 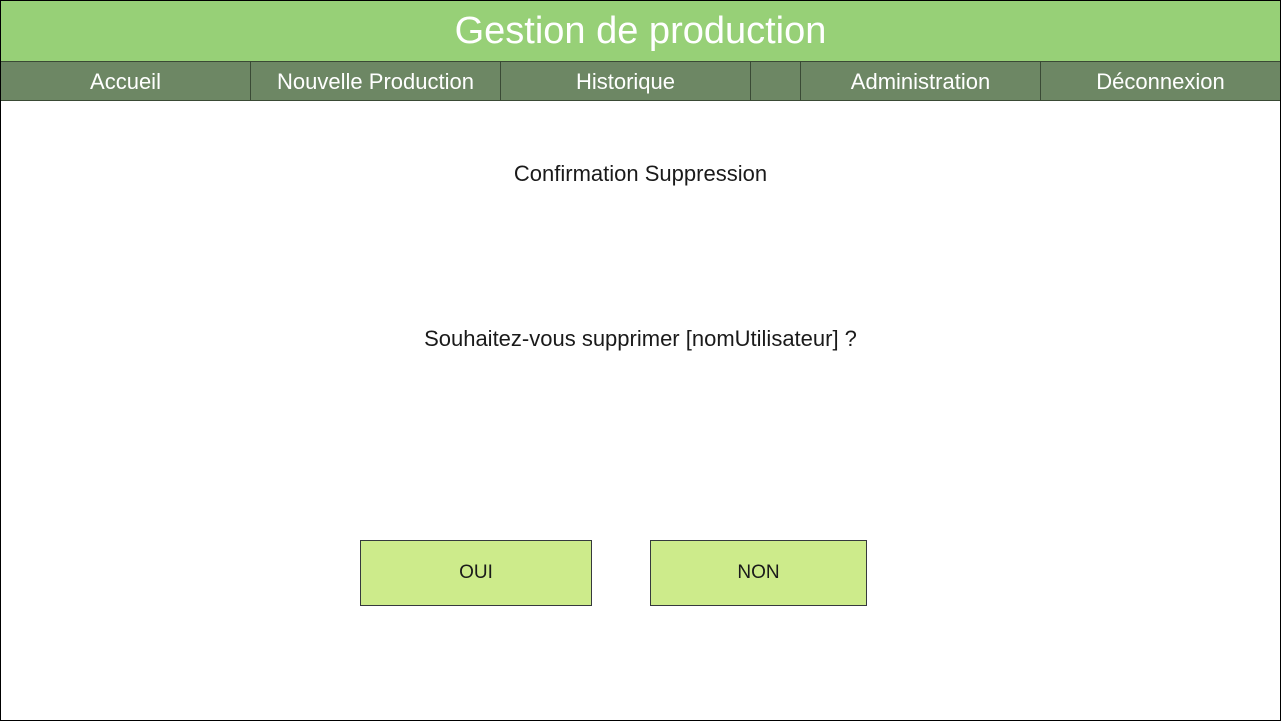 I want to click on confirm-yes-button: OUI, so click(x=476, y=573).